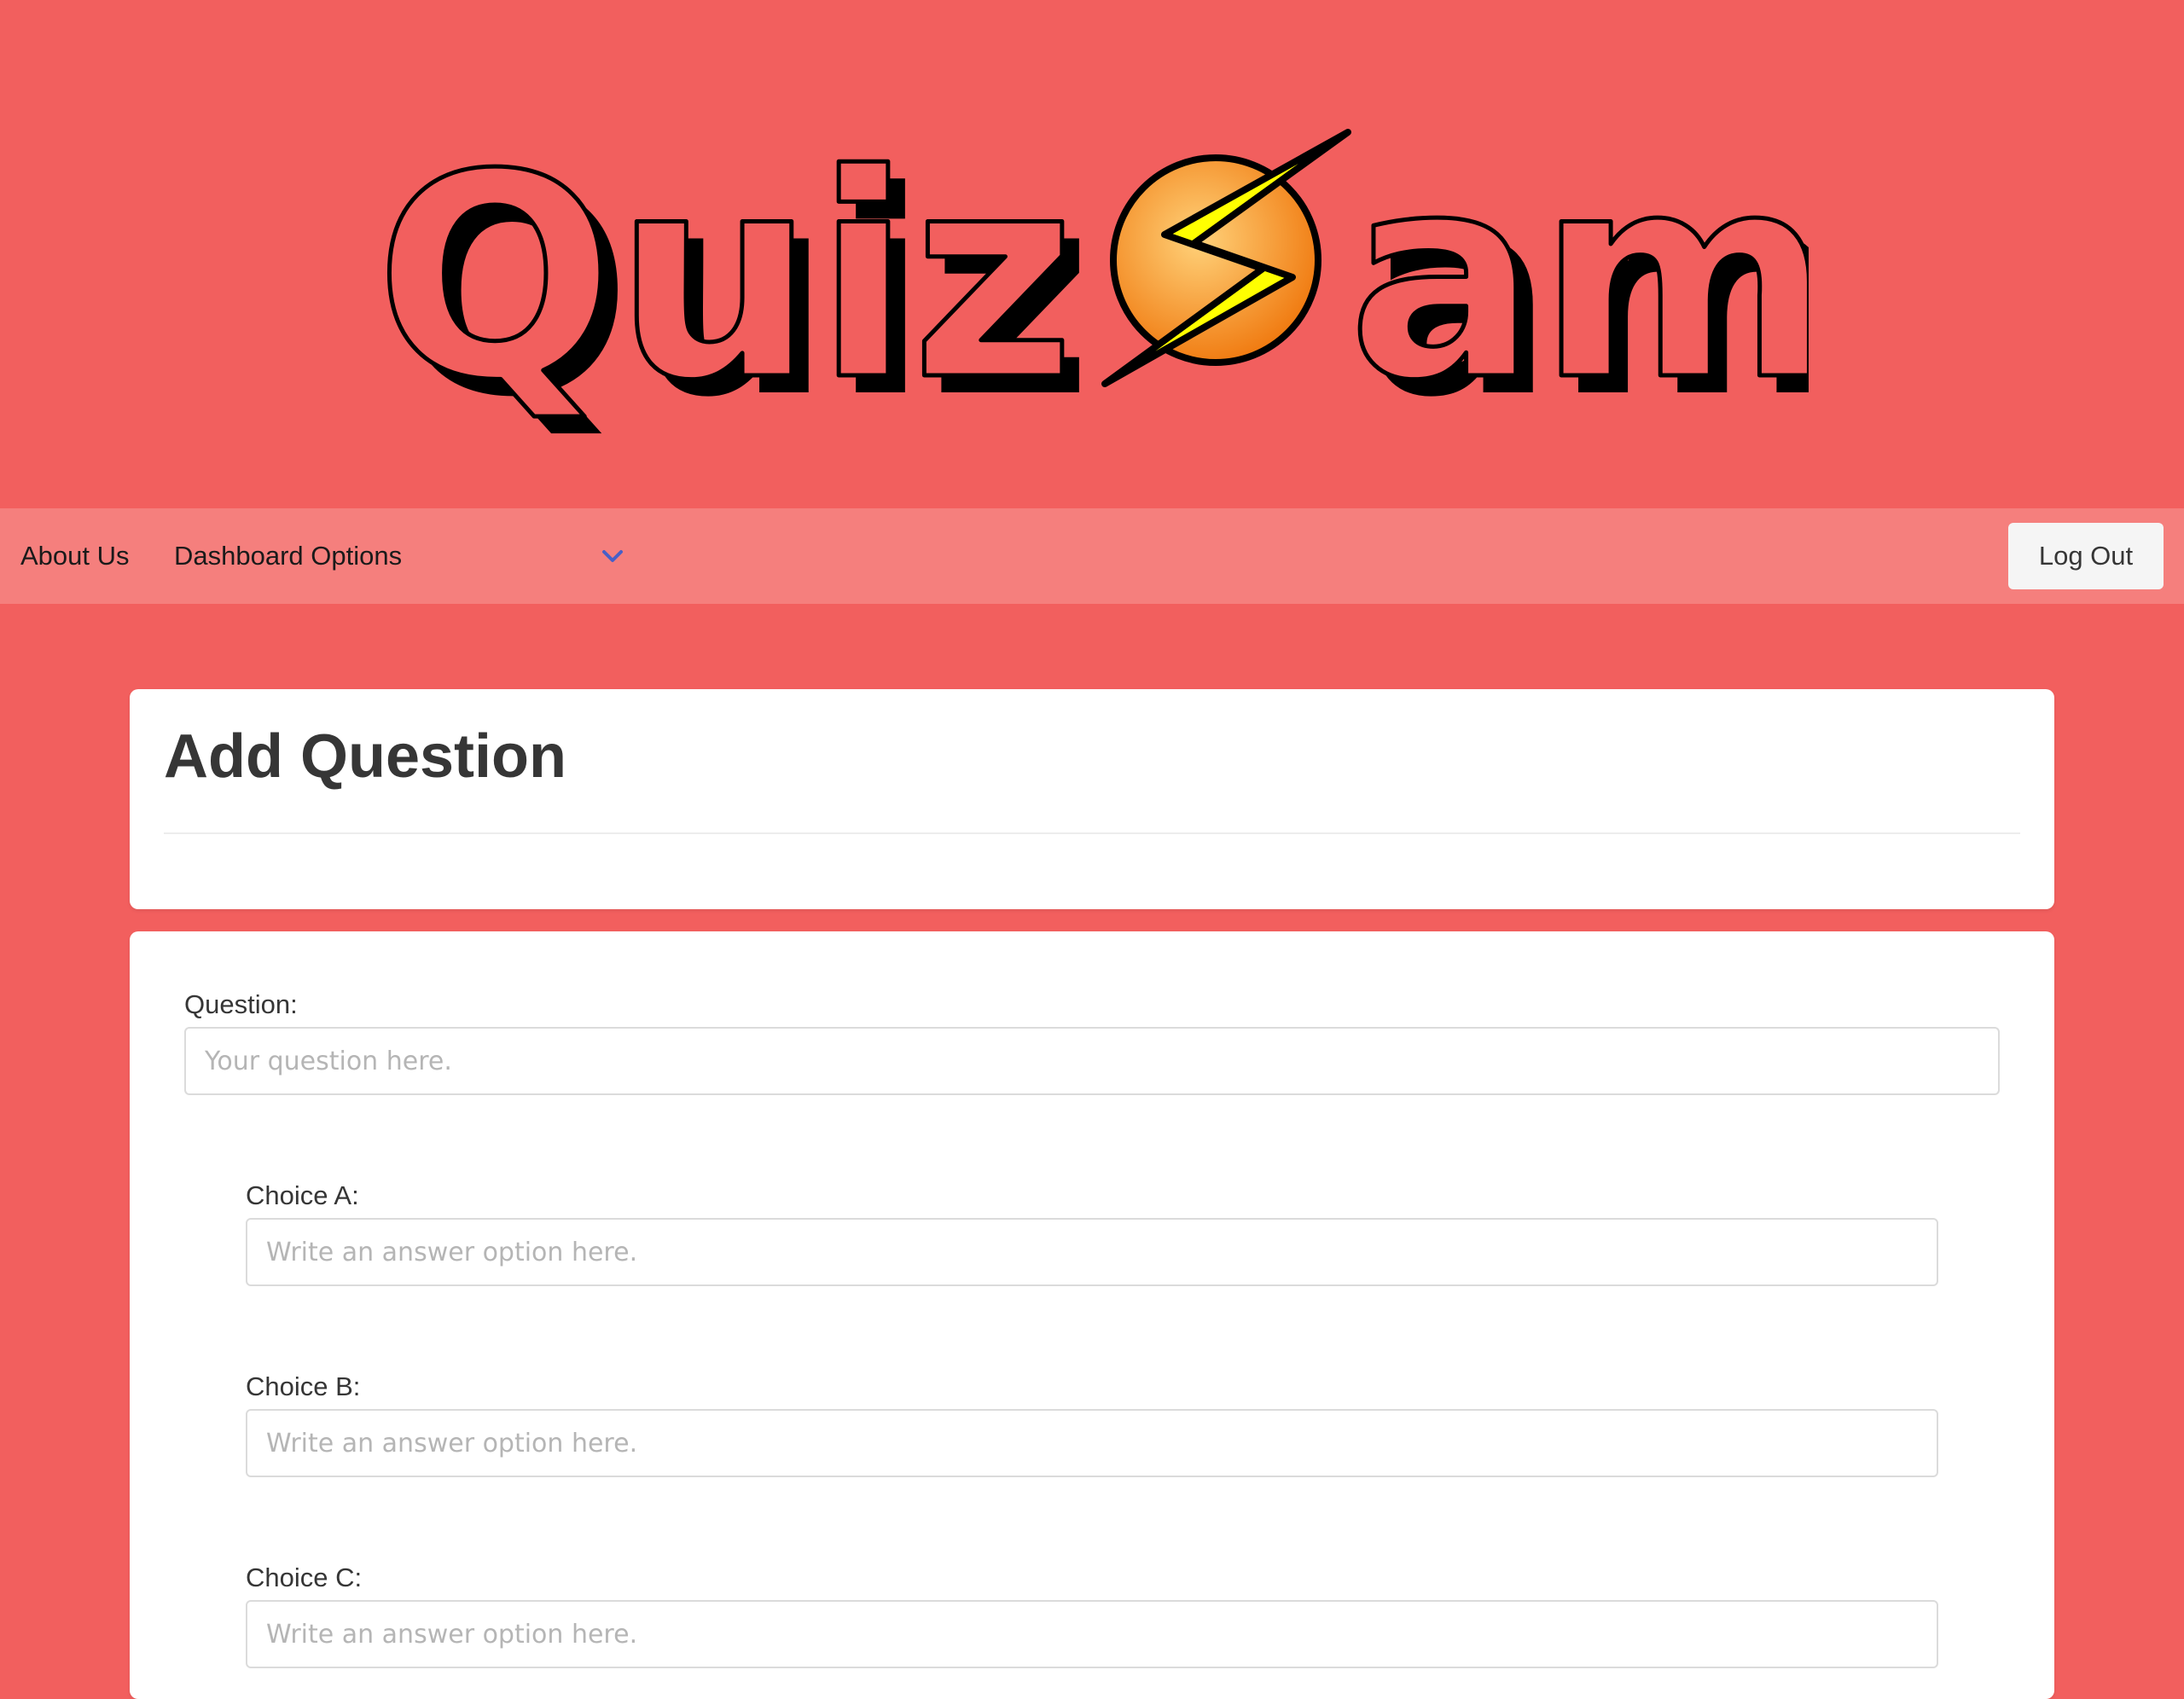 The height and width of the screenshot is (1699, 2184). I want to click on question-input, so click(1092, 1061).